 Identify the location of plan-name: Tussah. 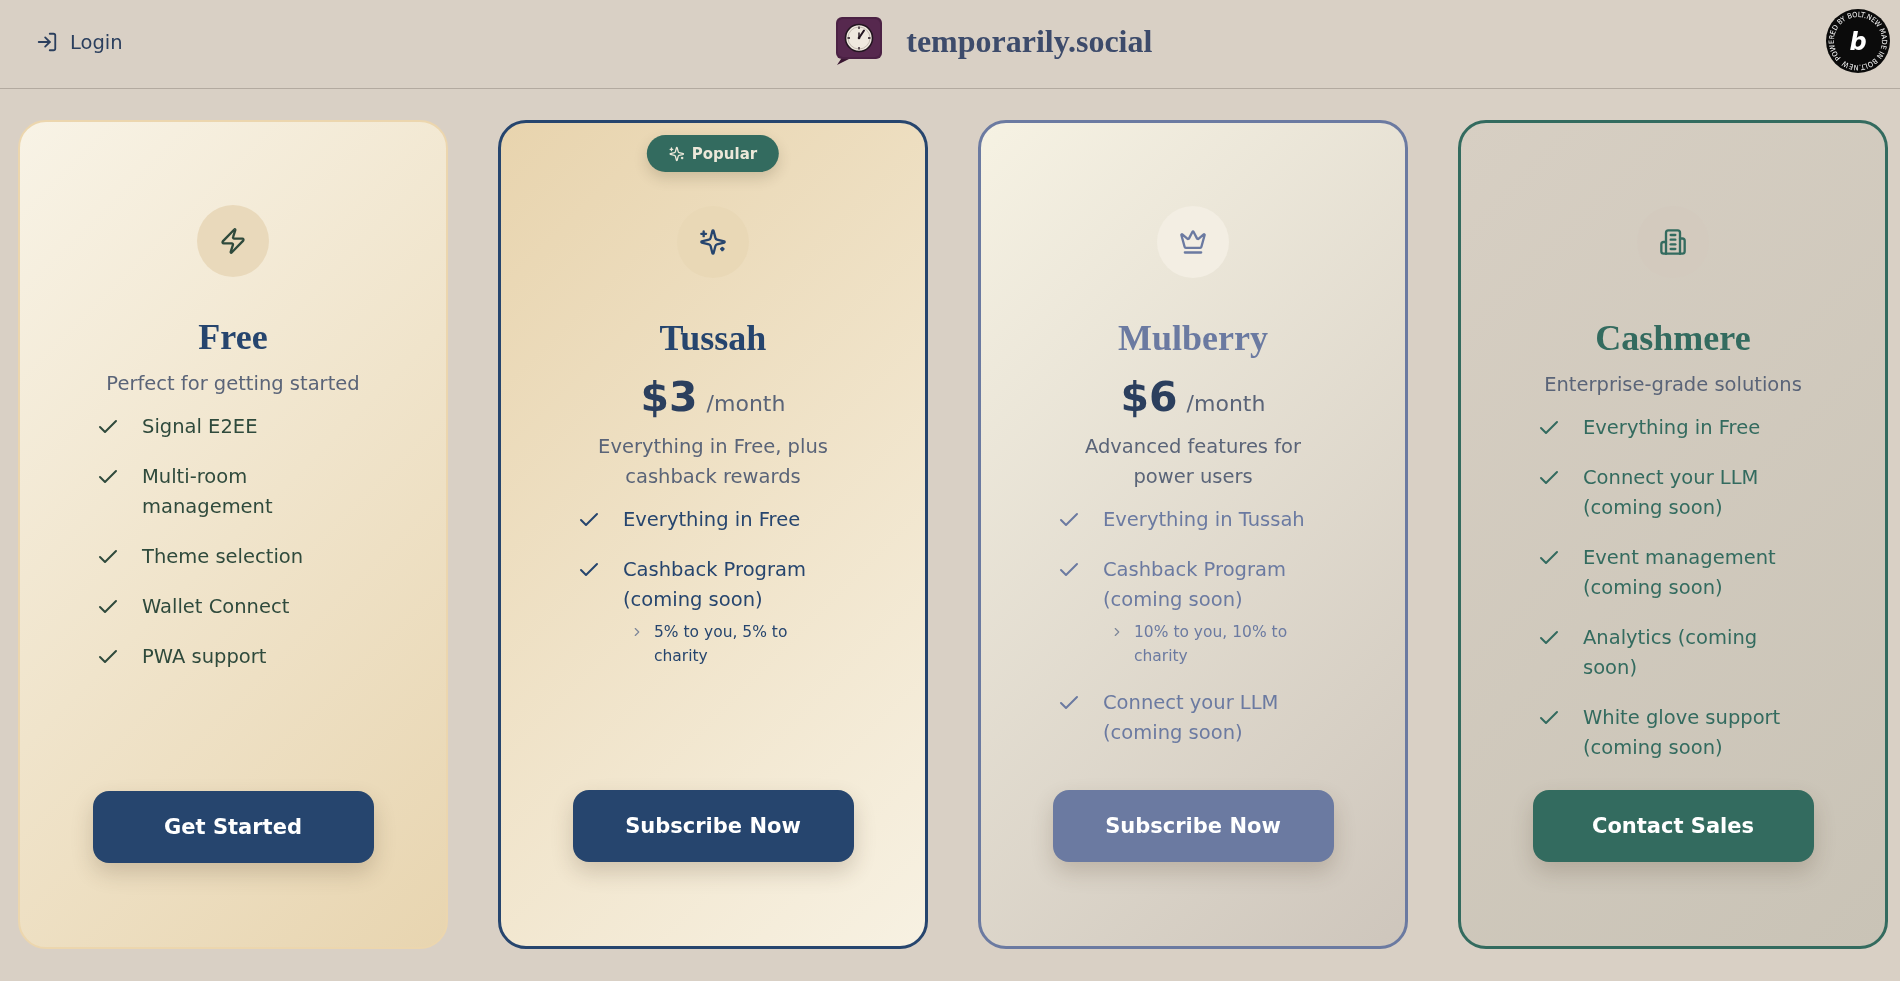
(713, 338).